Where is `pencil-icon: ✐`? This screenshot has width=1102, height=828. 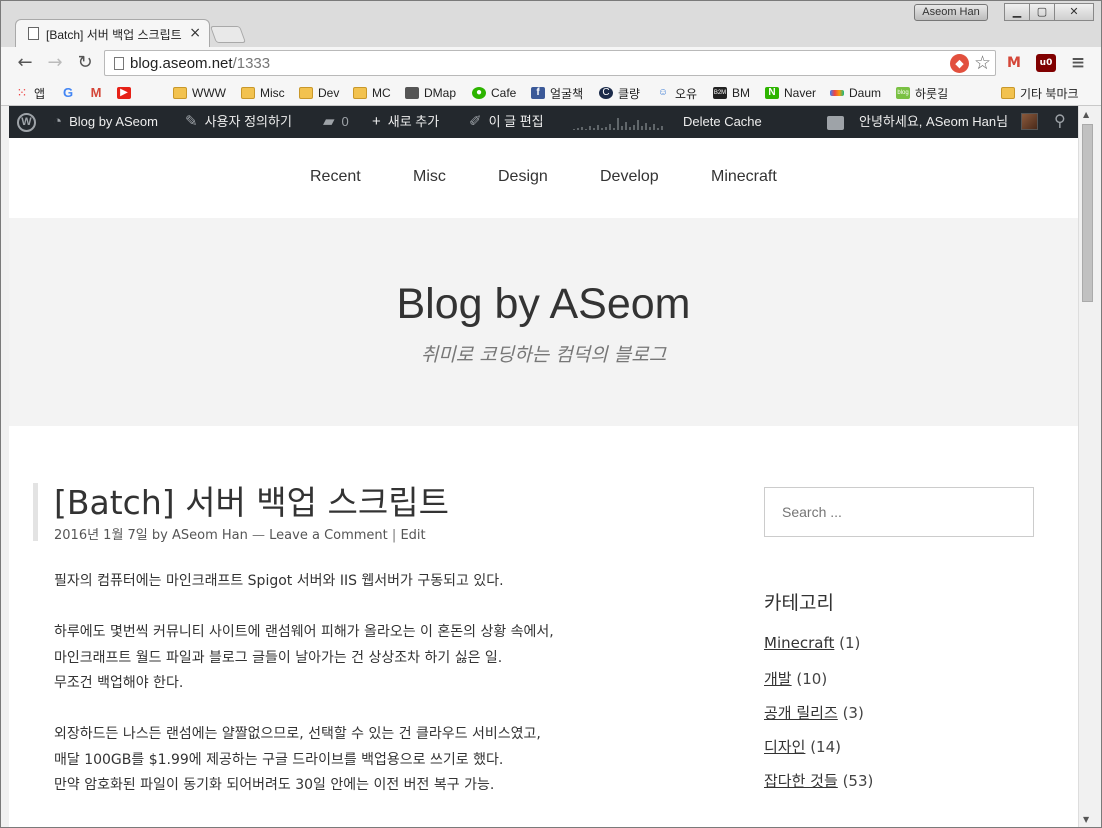
pencil-icon: ✐ is located at coordinates (475, 121).